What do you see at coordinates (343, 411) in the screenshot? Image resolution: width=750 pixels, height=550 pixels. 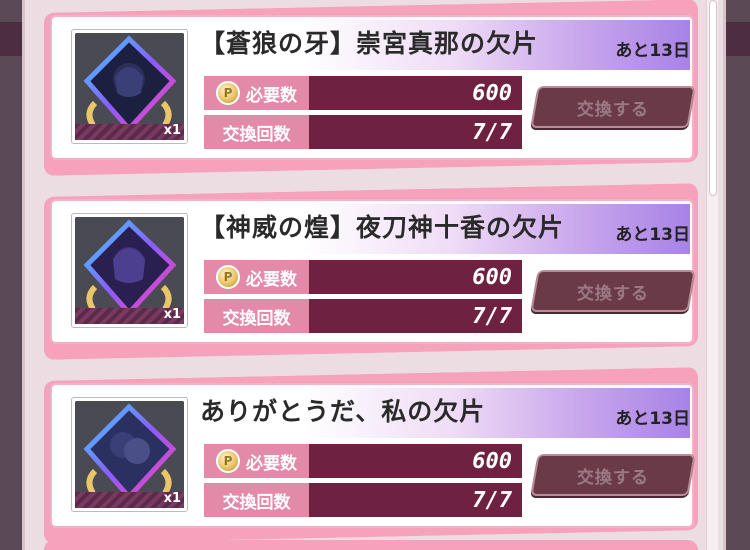 I see `item-title: ありがとうだ、私の欠片` at bounding box center [343, 411].